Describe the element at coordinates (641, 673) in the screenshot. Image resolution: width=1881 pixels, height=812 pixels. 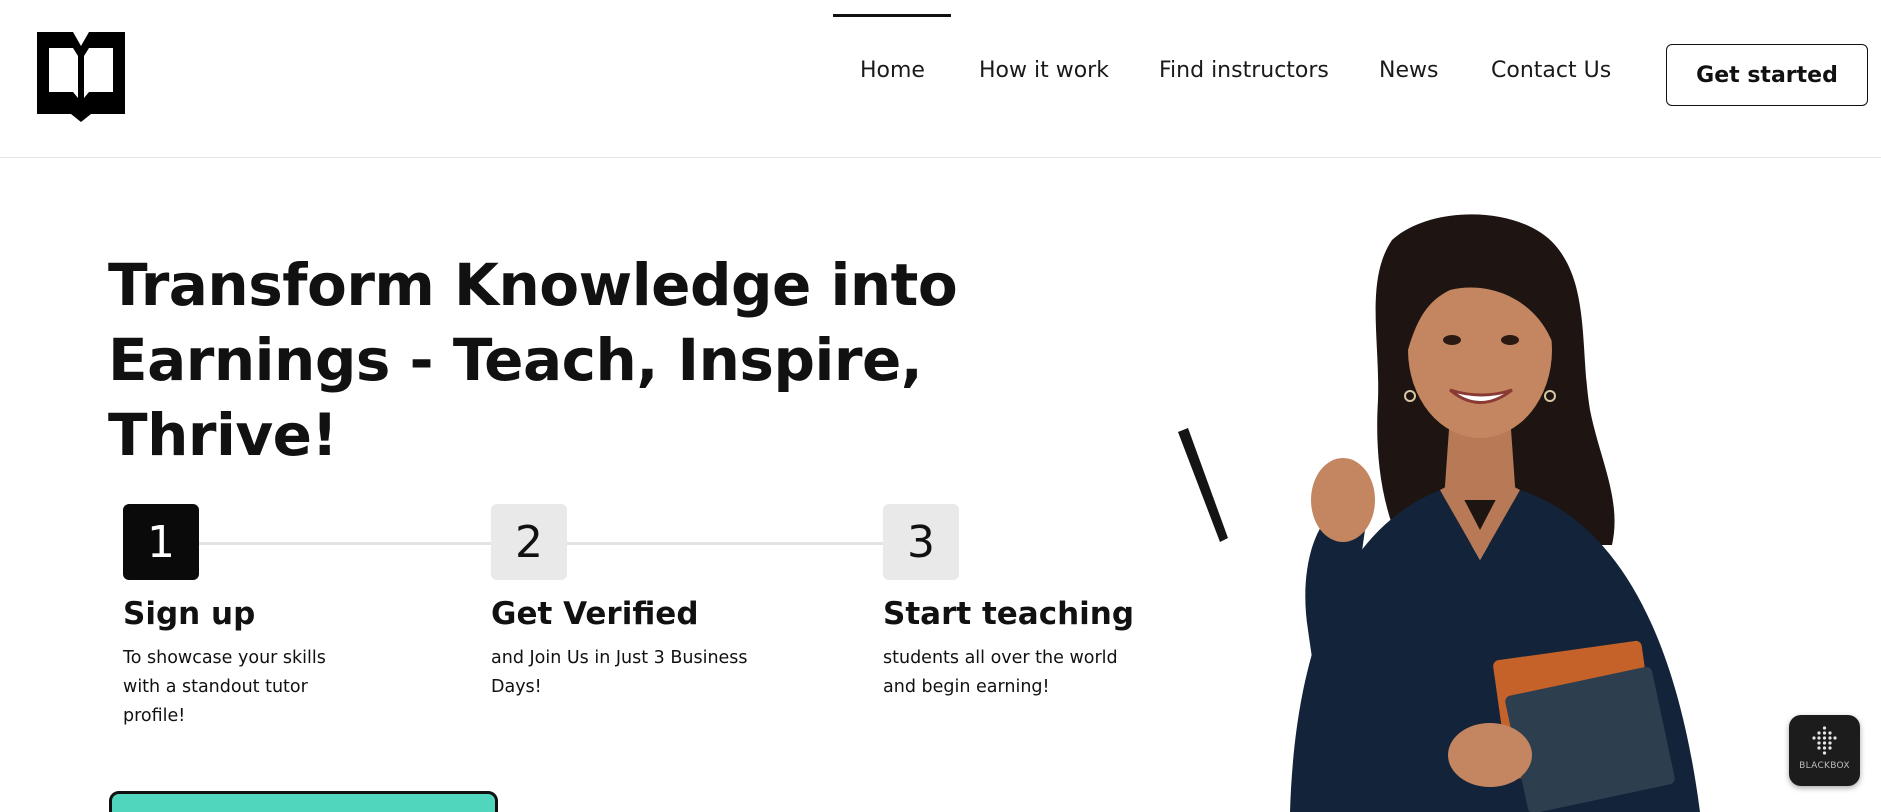
I see `step-description: and Join Us in Just 3 Business Days!` at that location.